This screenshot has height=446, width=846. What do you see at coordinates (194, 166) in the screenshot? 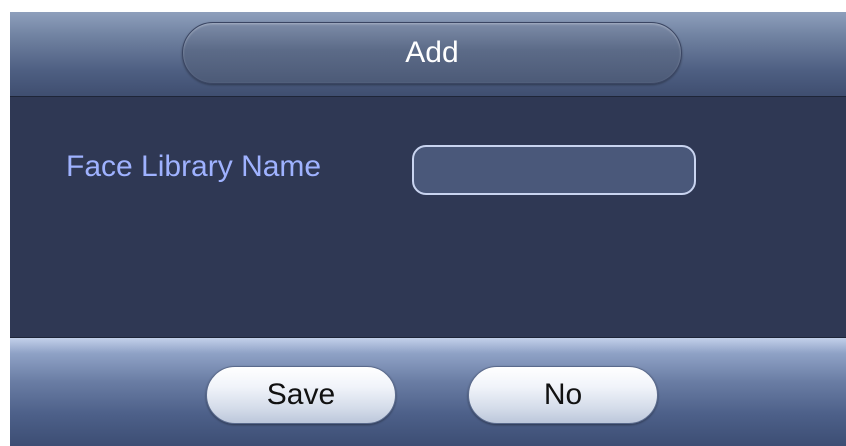
I see `face-library-name-label: Face Library Name` at bounding box center [194, 166].